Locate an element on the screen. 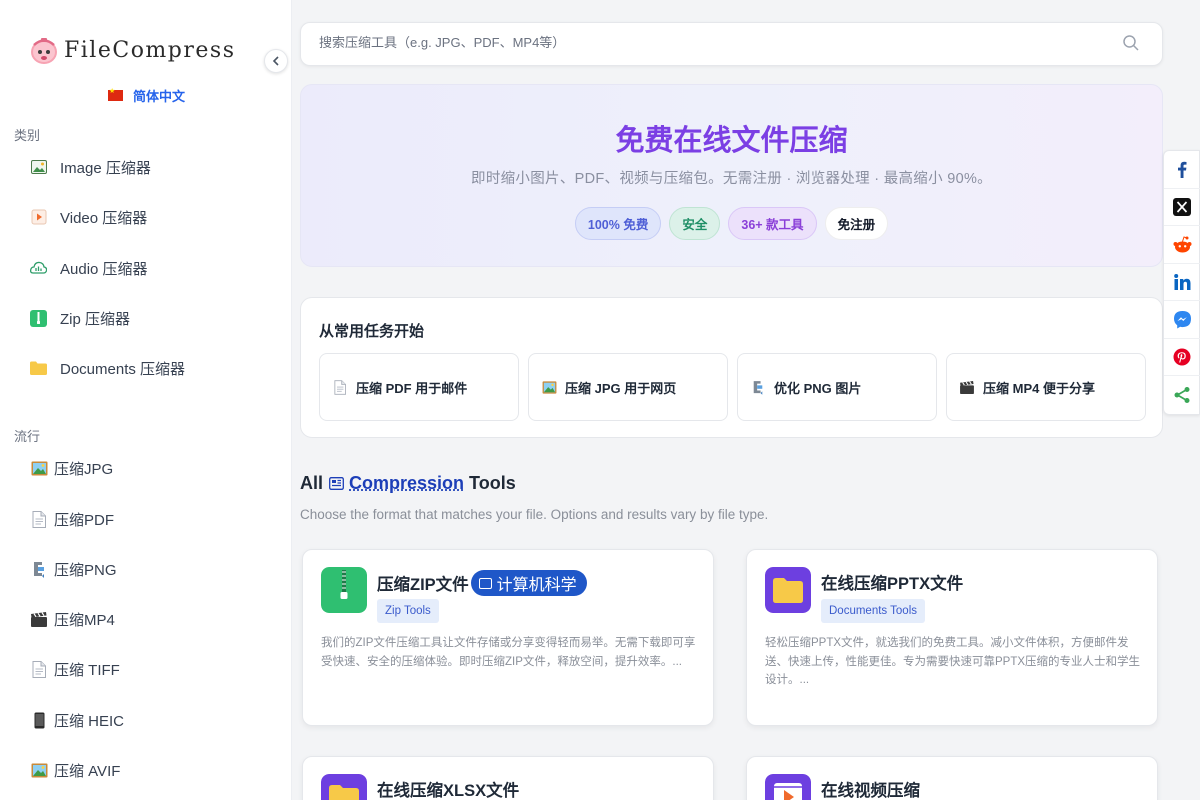 This screenshot has width=1200, height=800. video-file-icon is located at coordinates (788, 787).